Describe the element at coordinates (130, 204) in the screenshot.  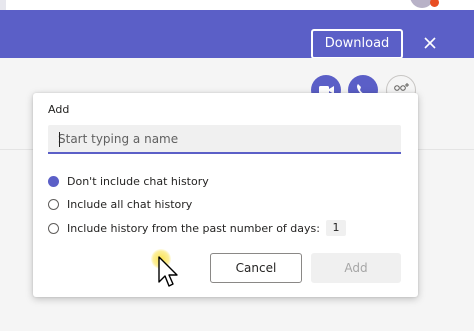
I see `option-all-history-label: Include all chat history` at that location.